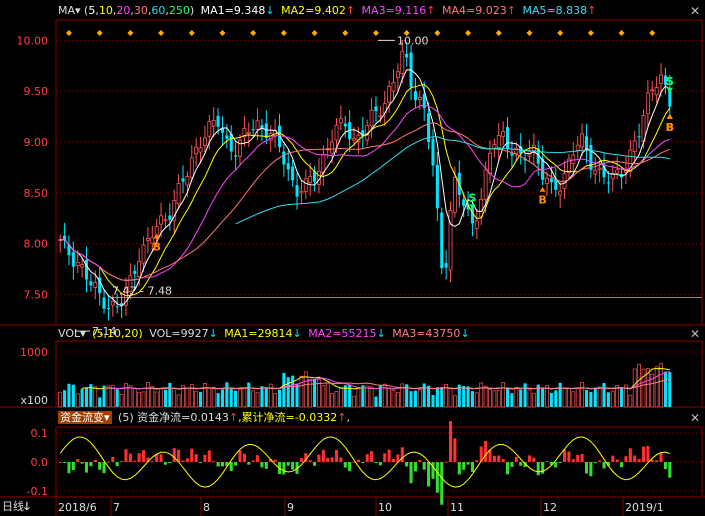  What do you see at coordinates (69, 10) in the screenshot?
I see `ma-indicator-selector: MA▾` at bounding box center [69, 10].